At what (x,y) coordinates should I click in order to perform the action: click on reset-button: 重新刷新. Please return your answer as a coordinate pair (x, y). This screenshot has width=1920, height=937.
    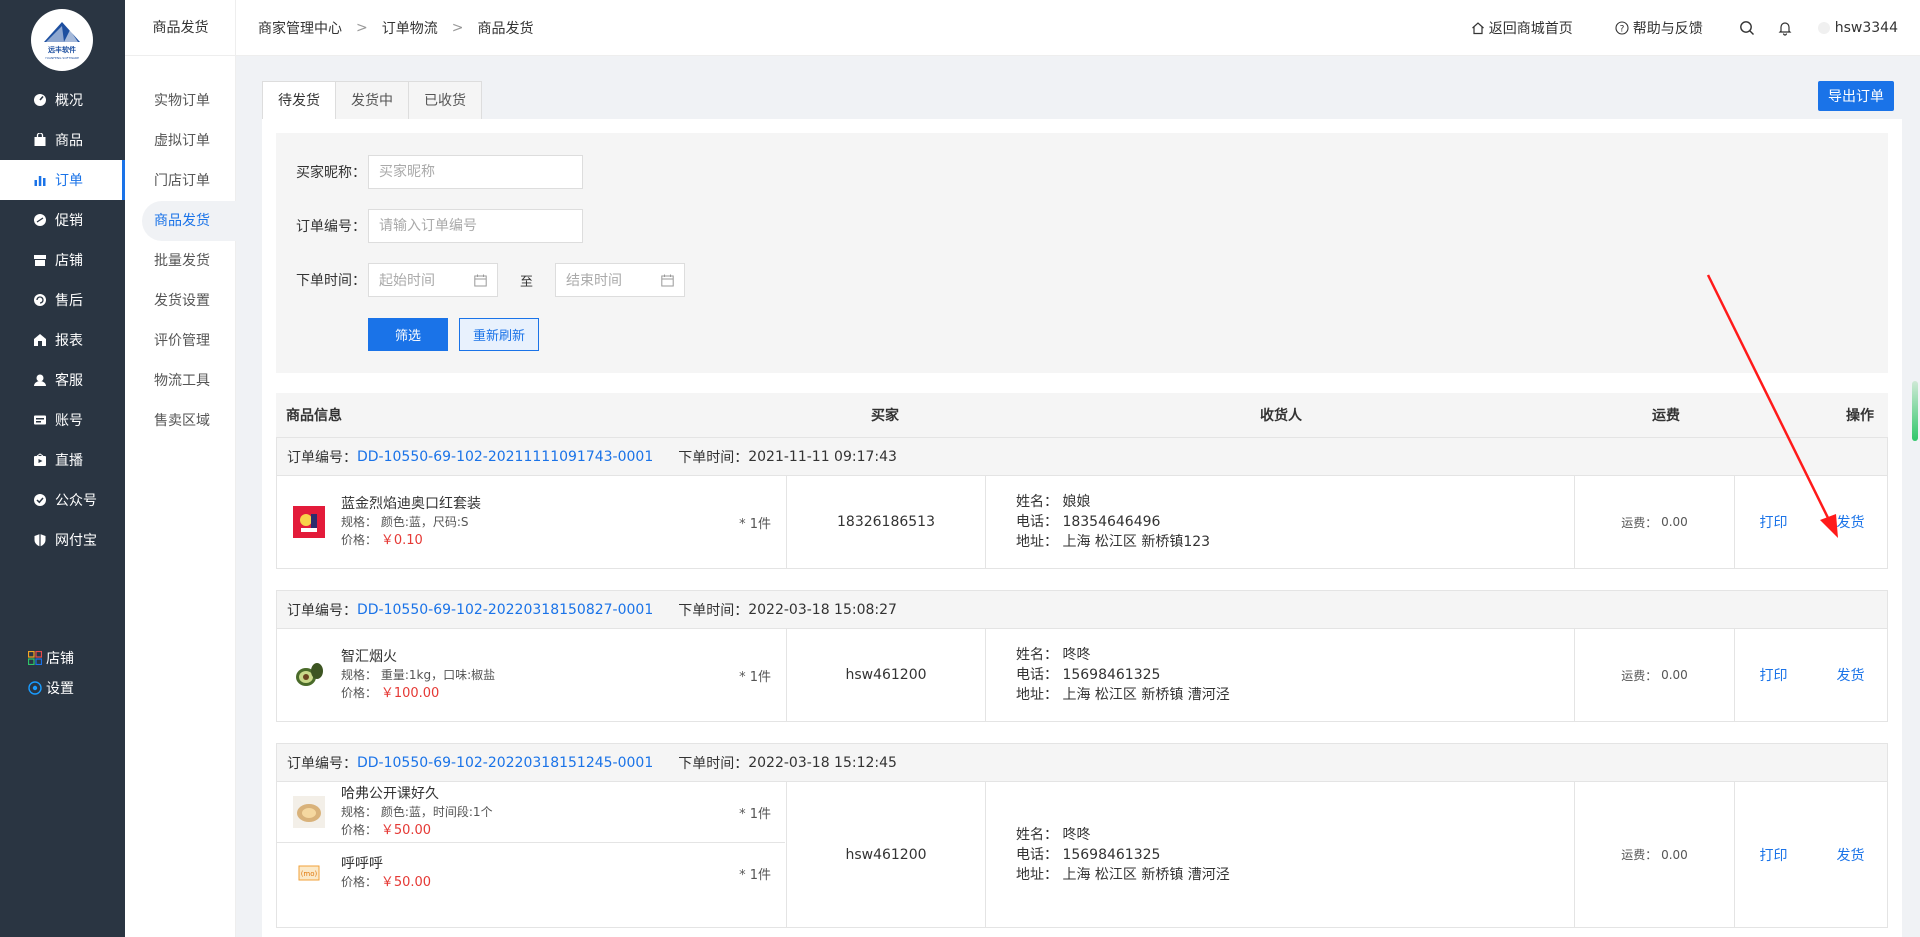
    Looking at the image, I should click on (499, 334).